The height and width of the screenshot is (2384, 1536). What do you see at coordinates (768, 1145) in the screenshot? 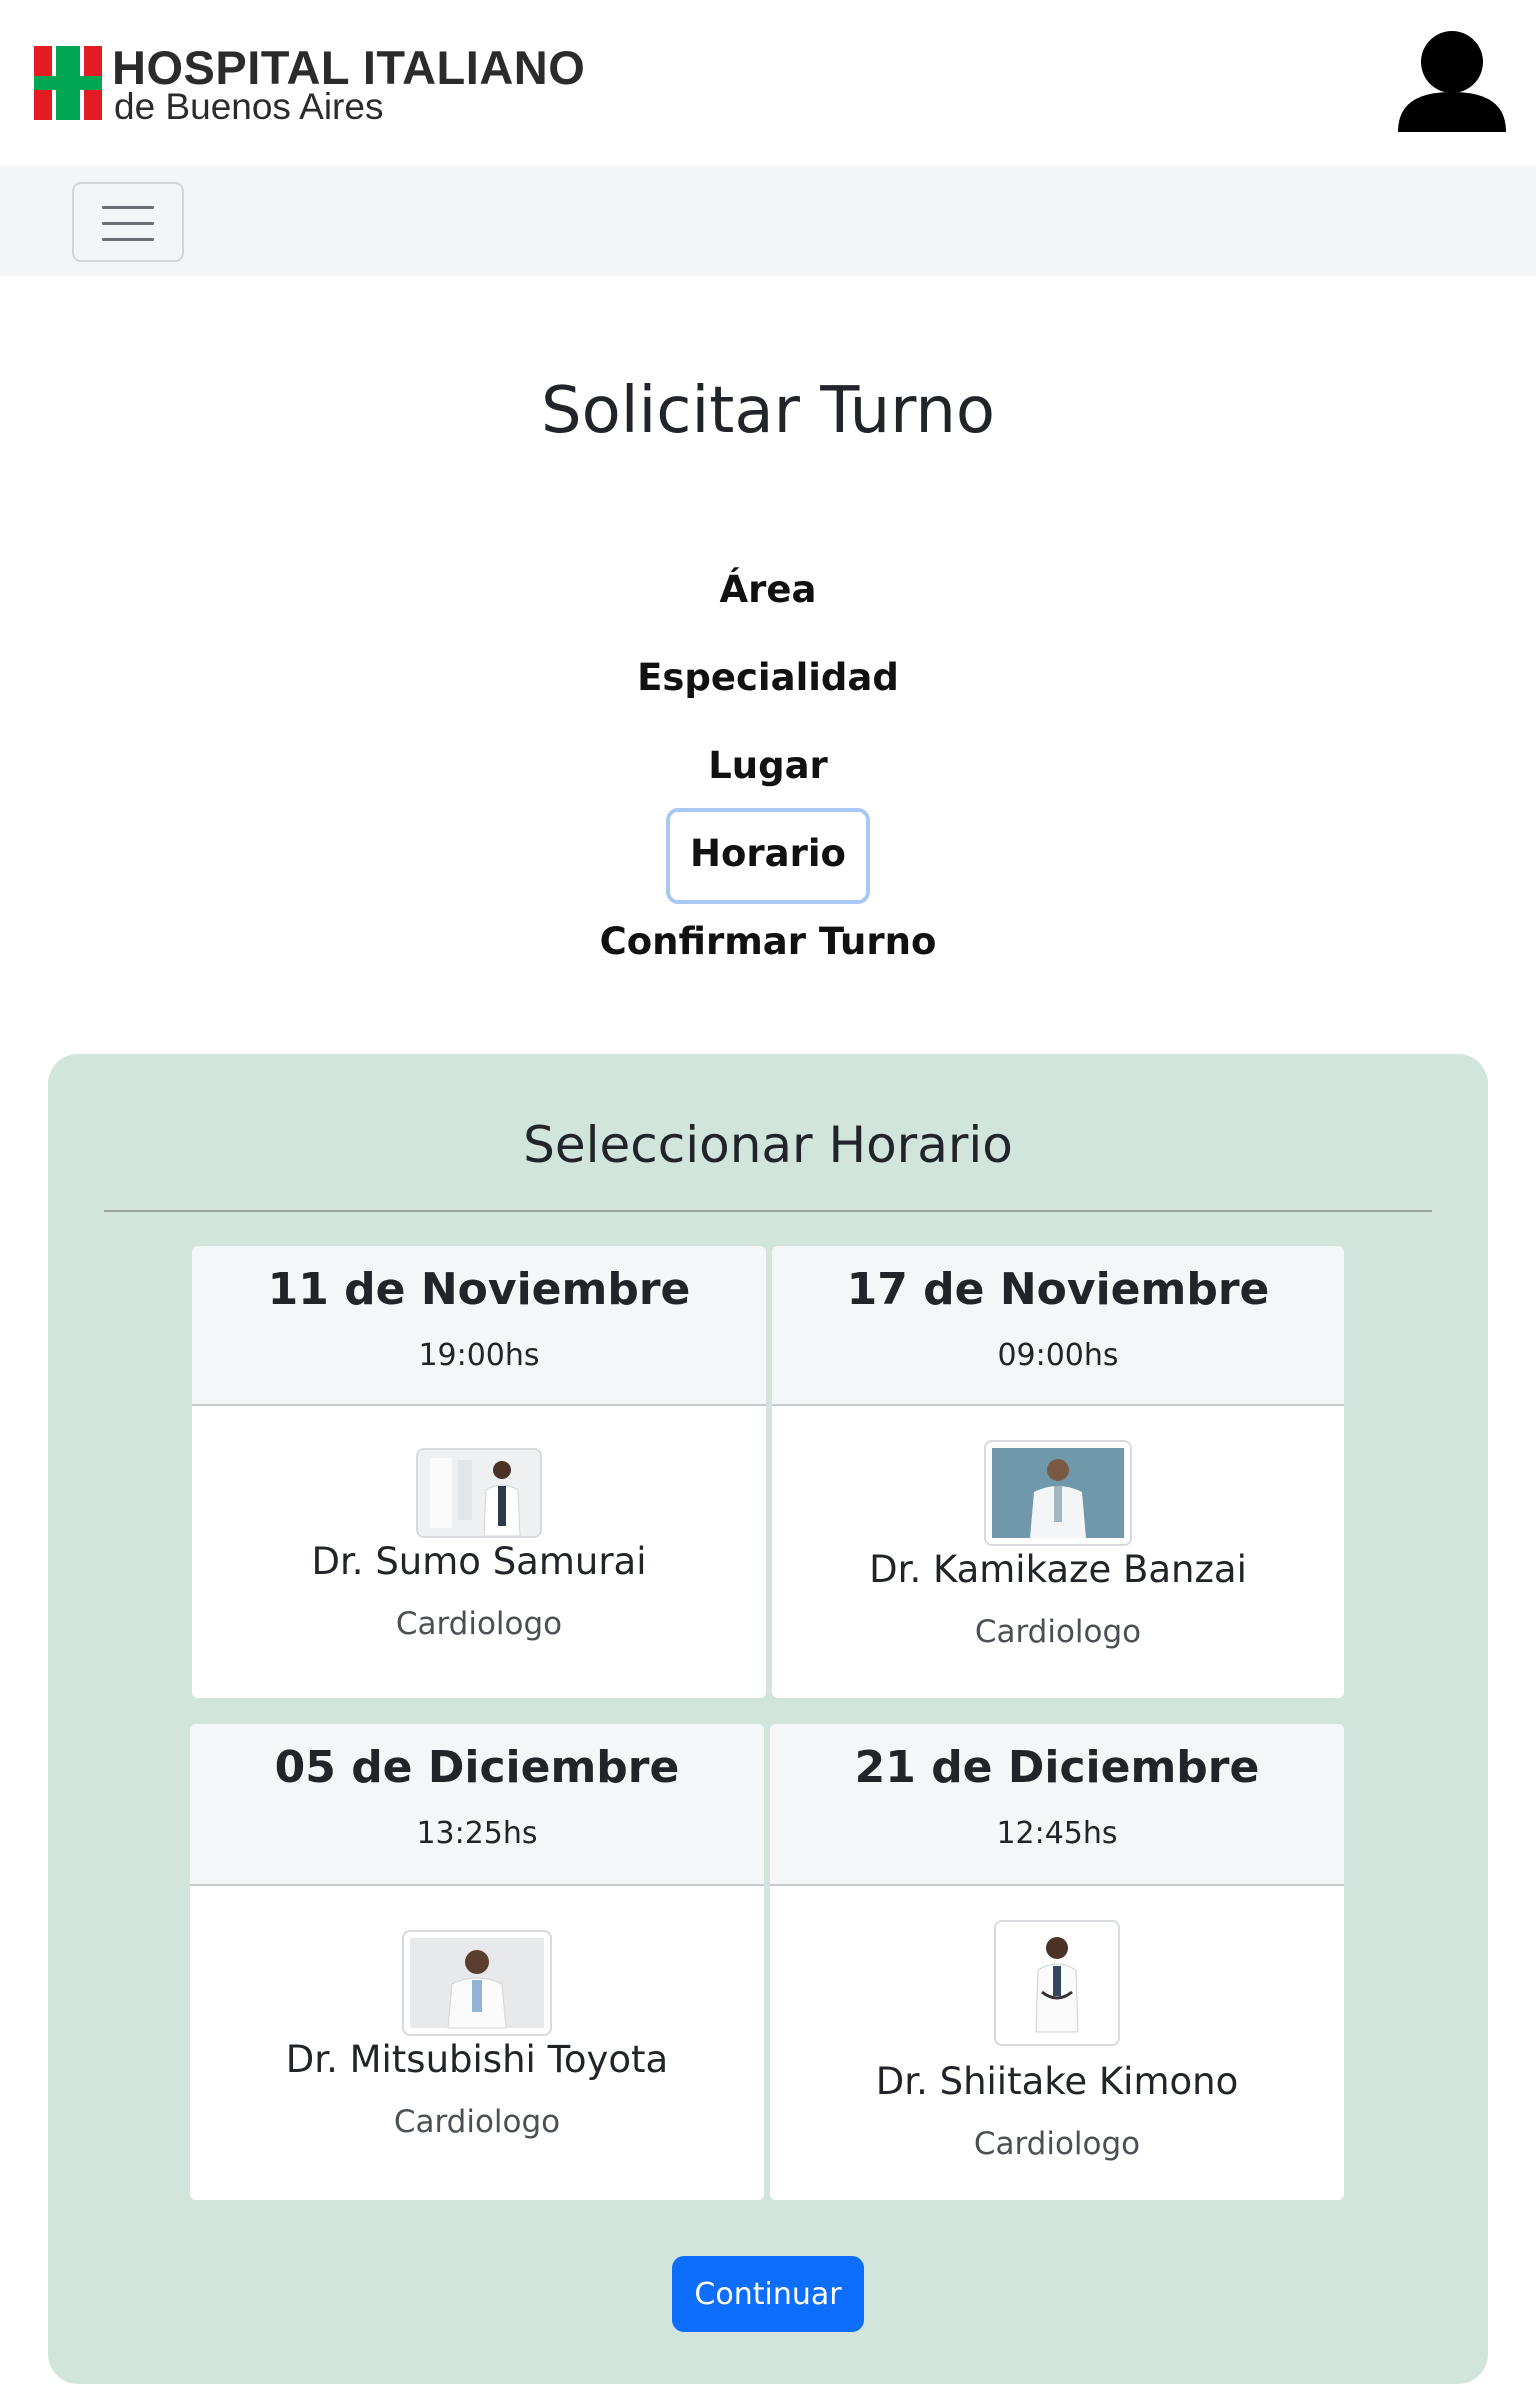
I see `panel-title: Seleccionar Horario` at bounding box center [768, 1145].